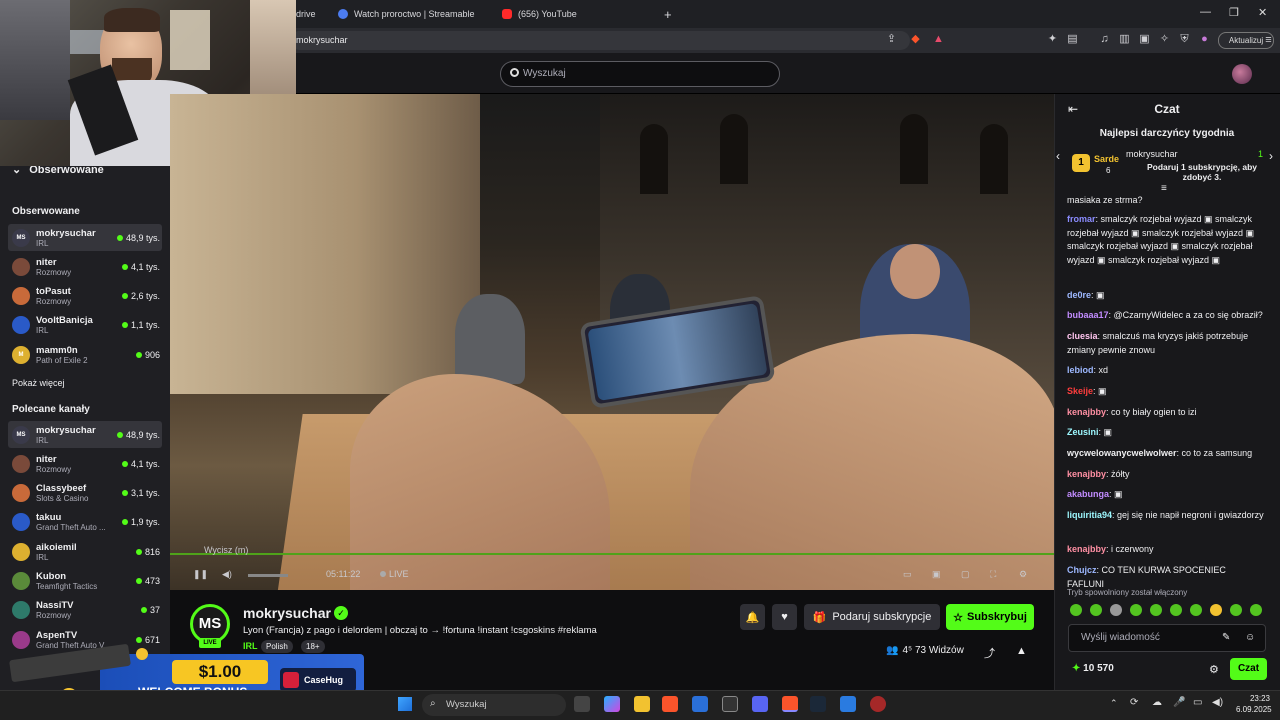 This screenshot has height=720, width=1280. I want to click on chat-username: wycwelowanycwelwolwer, so click(1122, 453).